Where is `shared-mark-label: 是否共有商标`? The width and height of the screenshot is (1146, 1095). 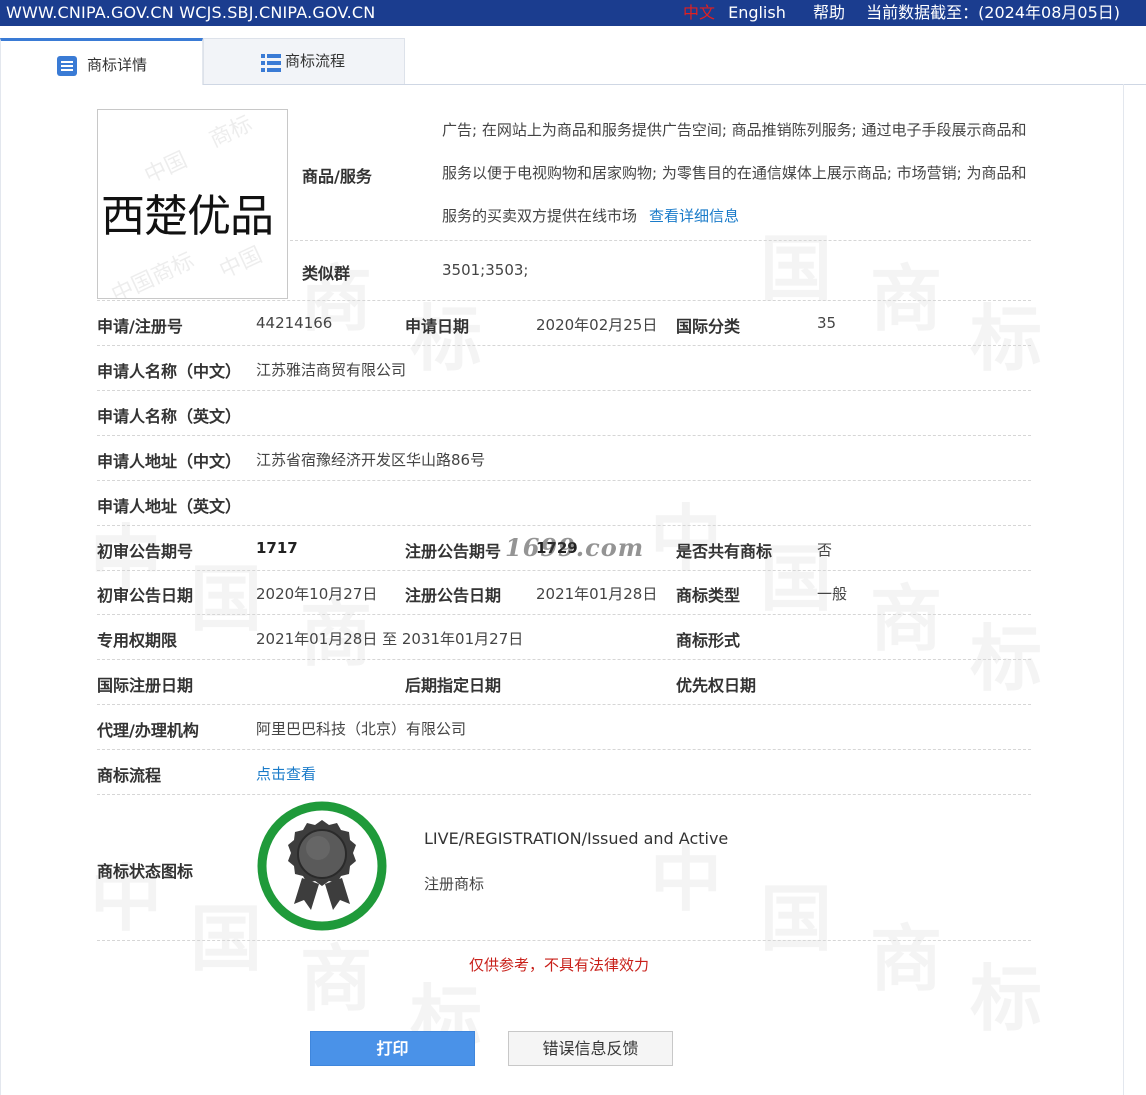 shared-mark-label: 是否共有商标 is located at coordinates (724, 551).